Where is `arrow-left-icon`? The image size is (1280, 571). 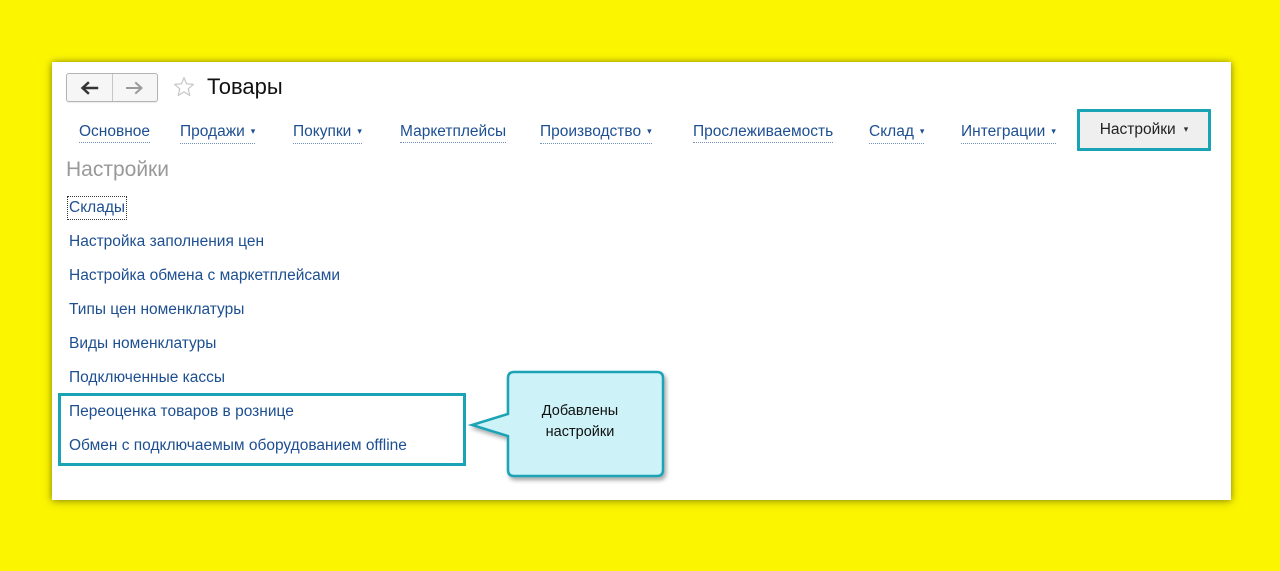 arrow-left-icon is located at coordinates (89, 87).